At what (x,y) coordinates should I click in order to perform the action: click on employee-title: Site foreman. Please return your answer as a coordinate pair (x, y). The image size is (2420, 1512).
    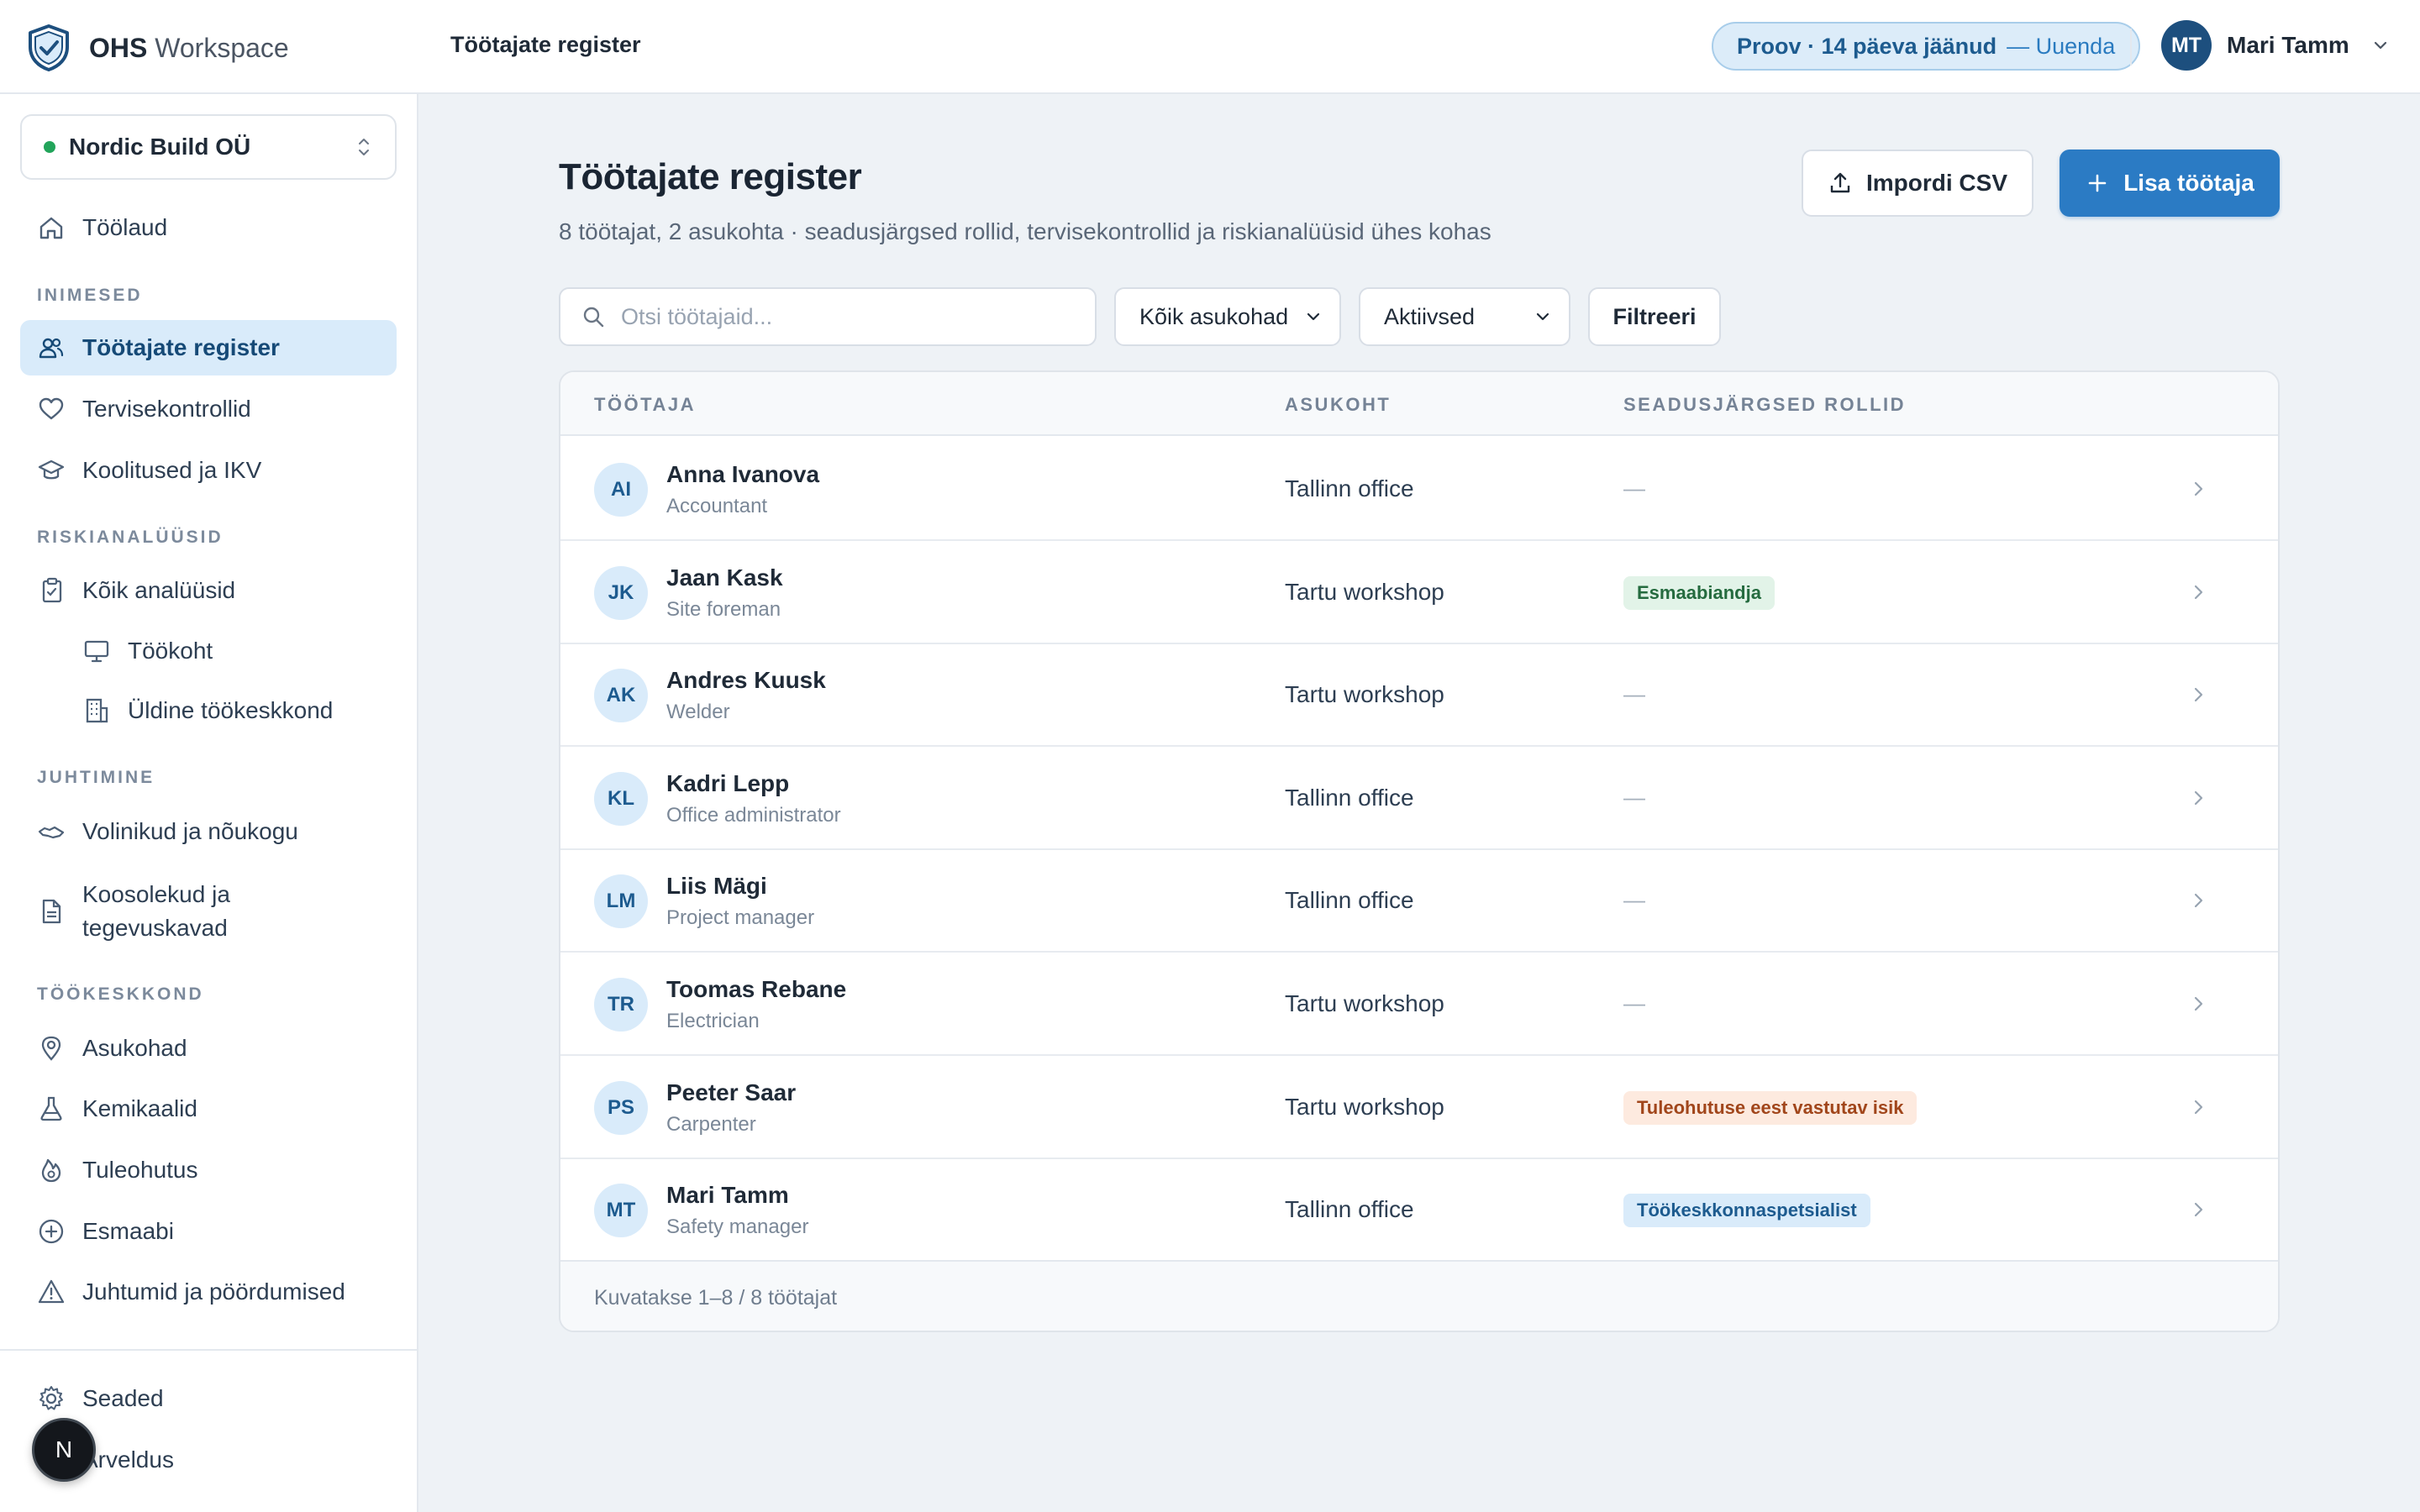
    Looking at the image, I should click on (723, 609).